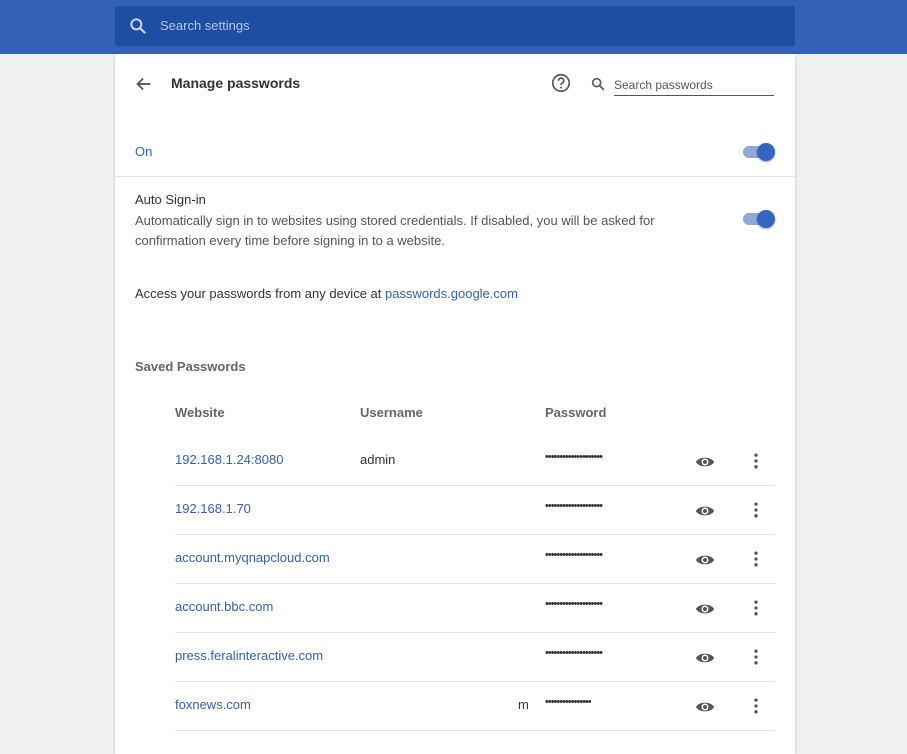  What do you see at coordinates (236, 83) in the screenshot?
I see `page-title: Manage passwords` at bounding box center [236, 83].